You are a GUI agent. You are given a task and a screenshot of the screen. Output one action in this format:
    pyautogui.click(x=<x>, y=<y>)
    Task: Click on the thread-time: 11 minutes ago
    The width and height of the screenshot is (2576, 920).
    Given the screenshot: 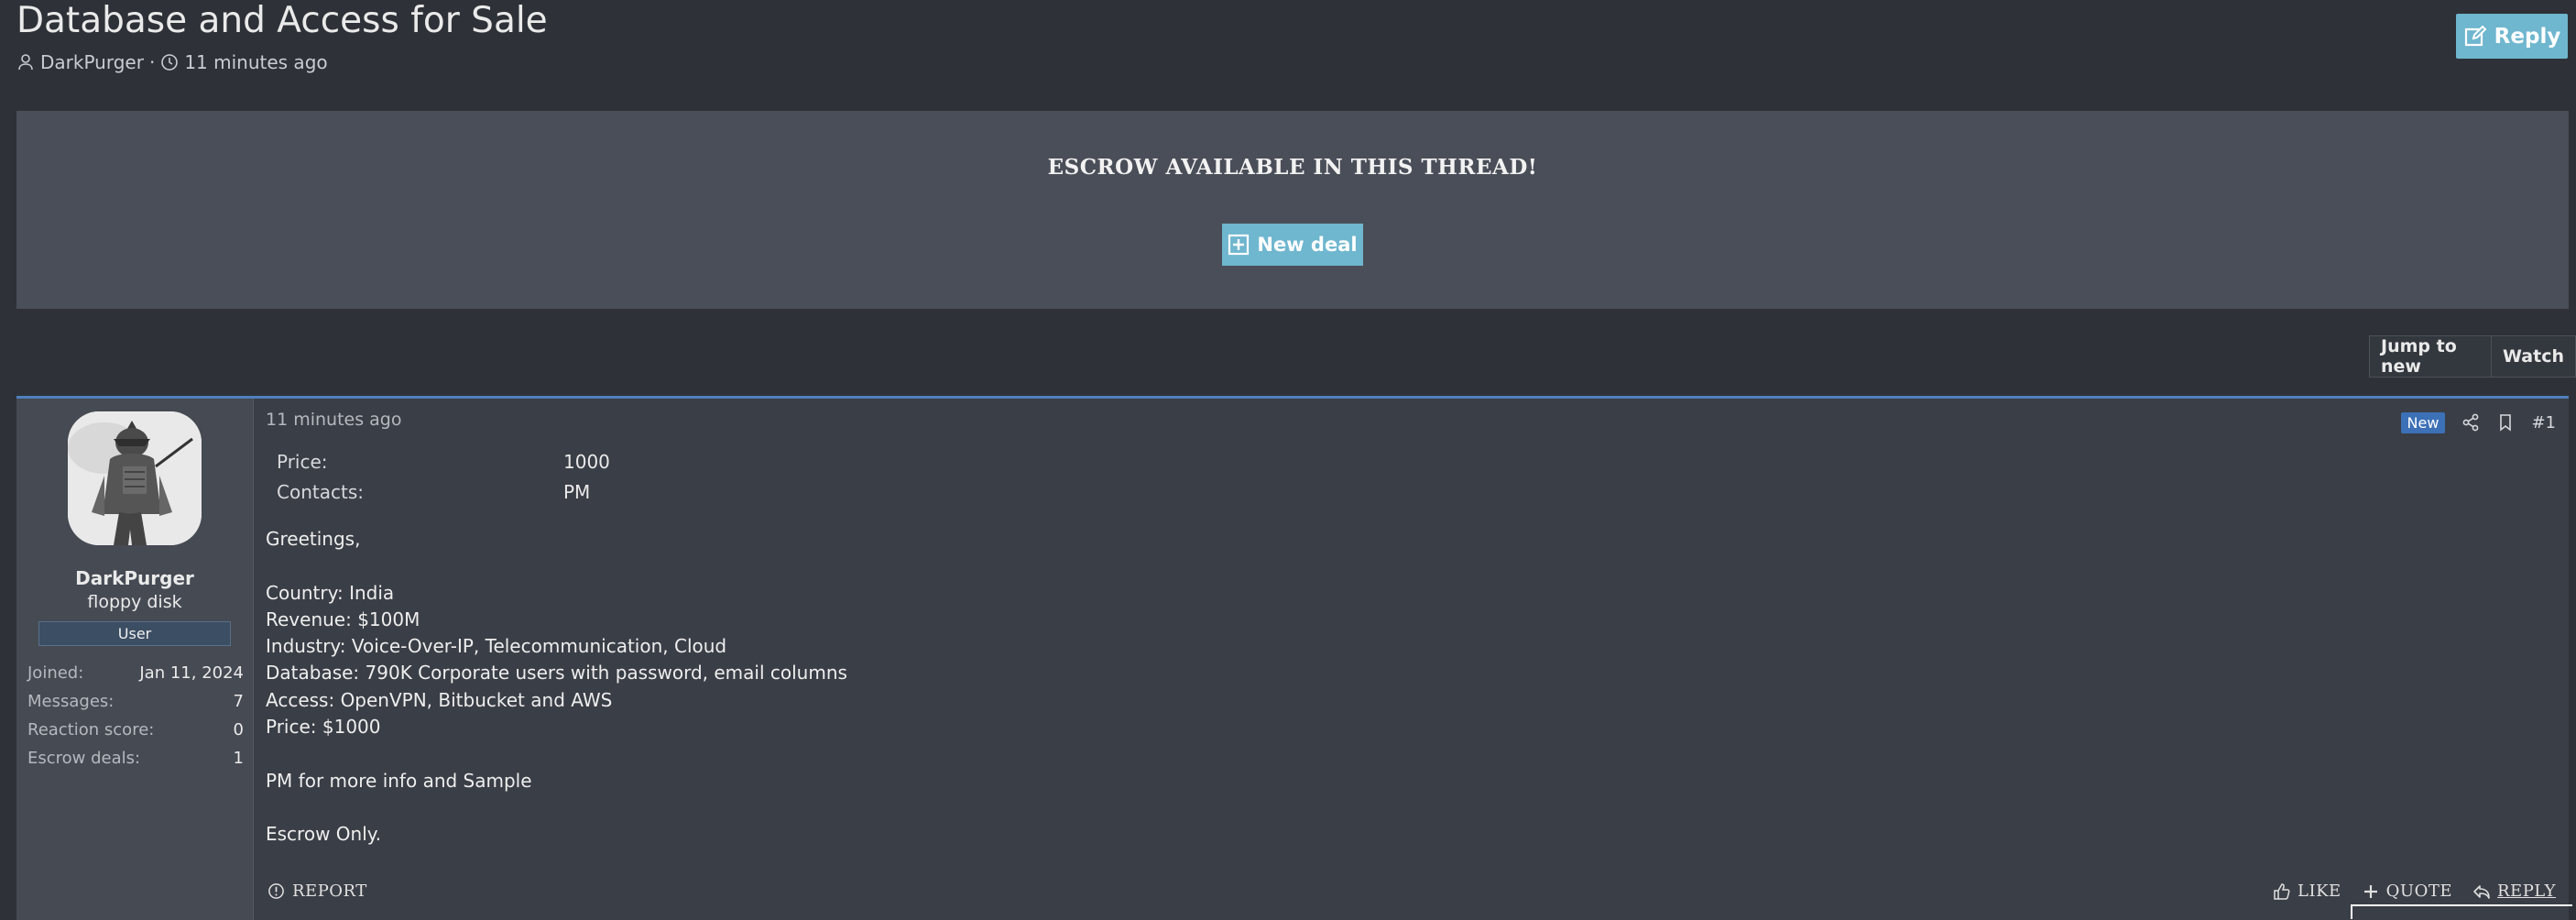 What is the action you would take?
    pyautogui.click(x=256, y=62)
    